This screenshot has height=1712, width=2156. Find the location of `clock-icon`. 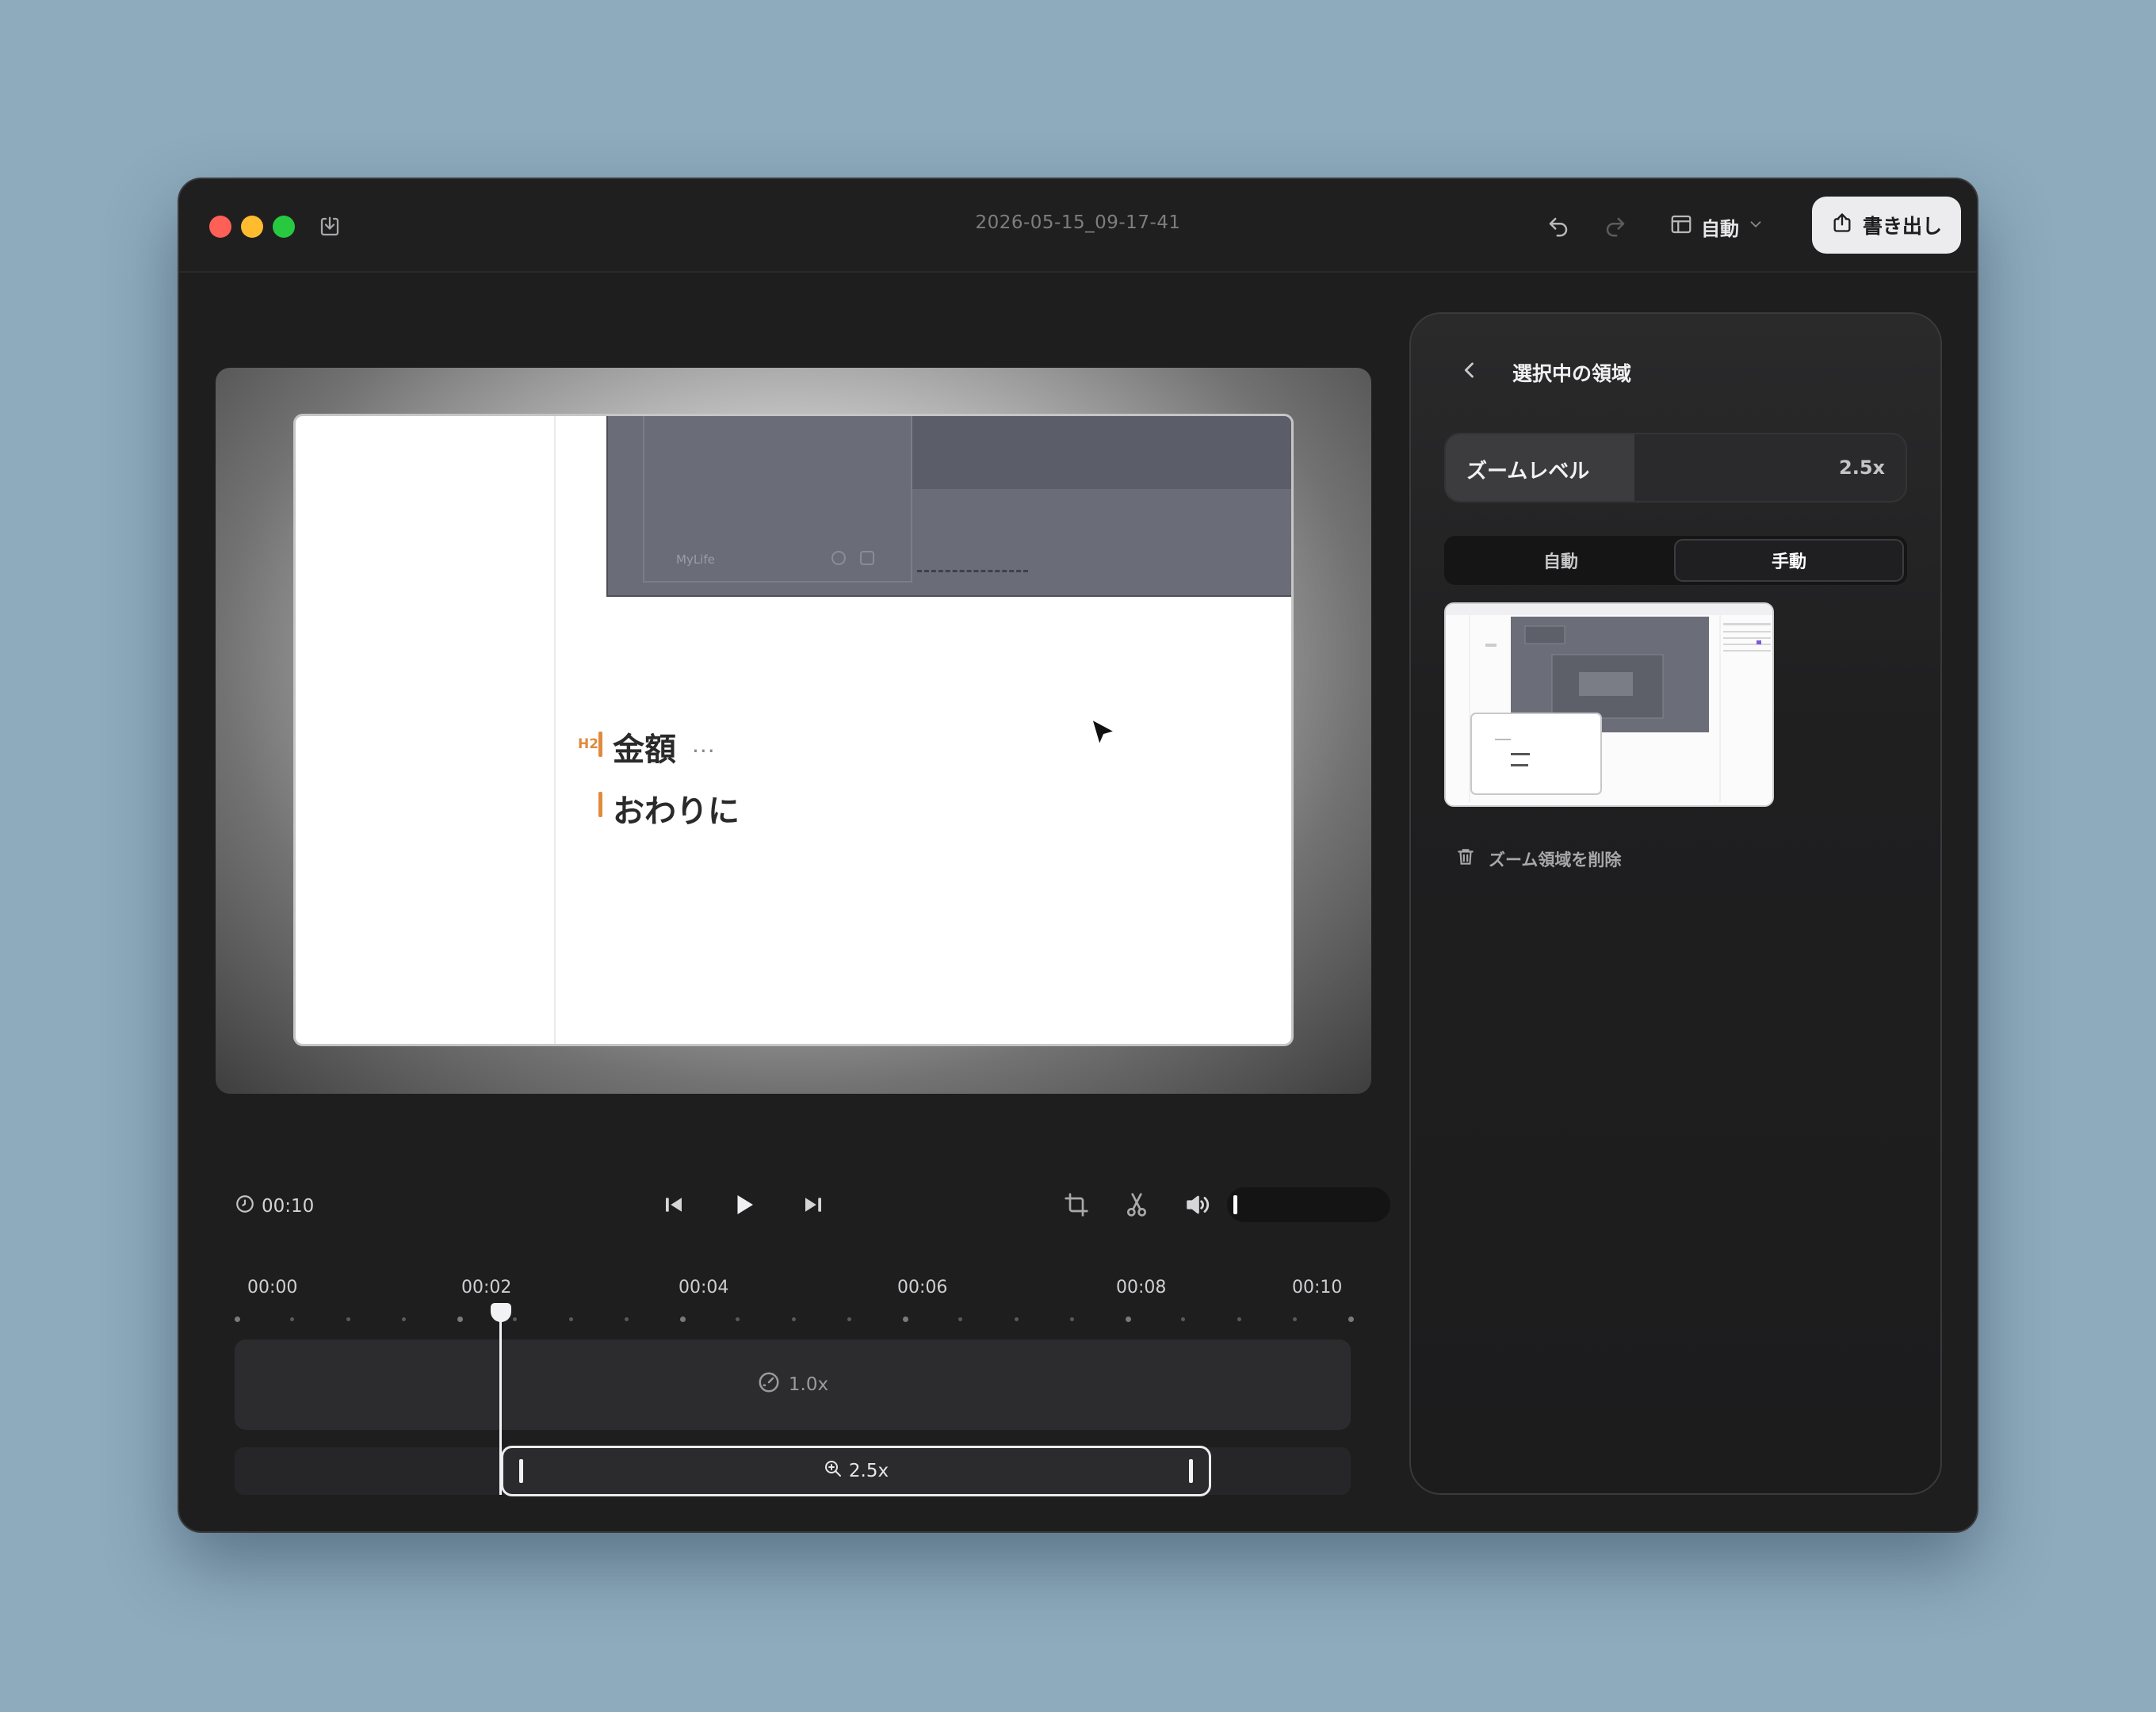

clock-icon is located at coordinates (245, 1206).